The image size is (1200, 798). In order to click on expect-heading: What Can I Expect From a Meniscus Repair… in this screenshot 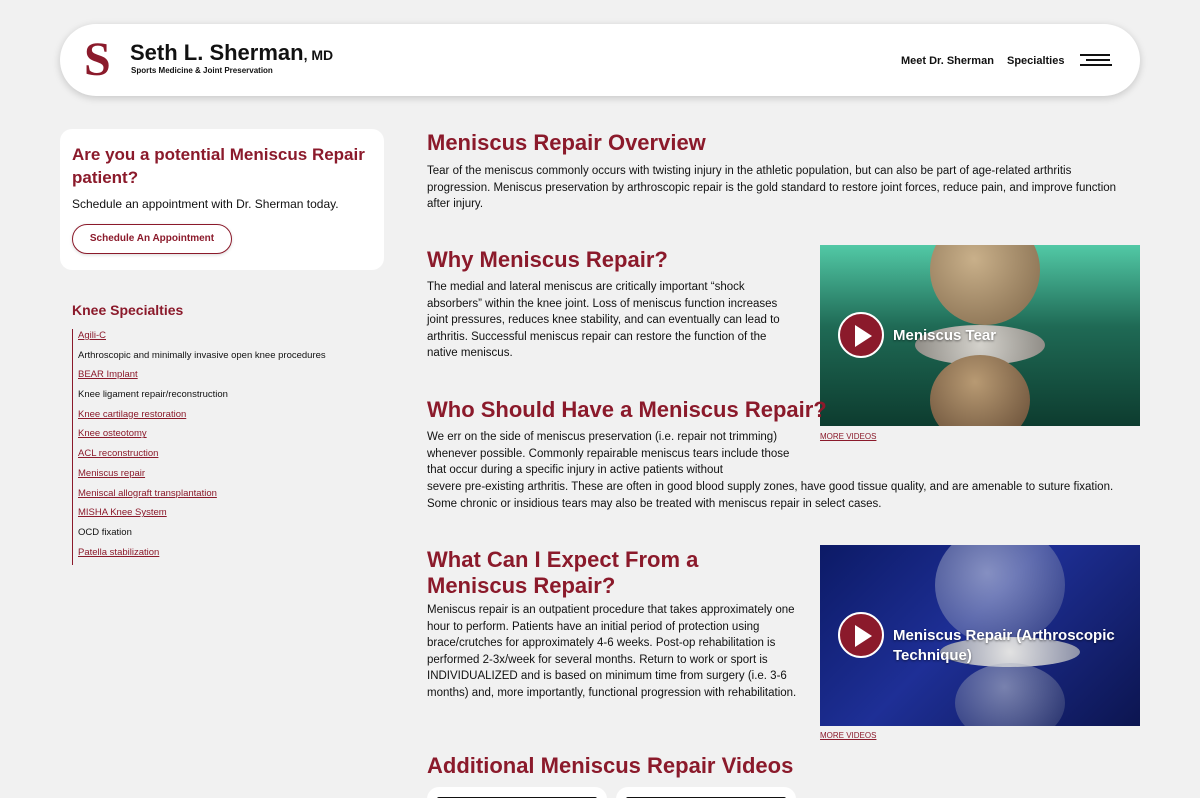, I will do `click(563, 572)`.